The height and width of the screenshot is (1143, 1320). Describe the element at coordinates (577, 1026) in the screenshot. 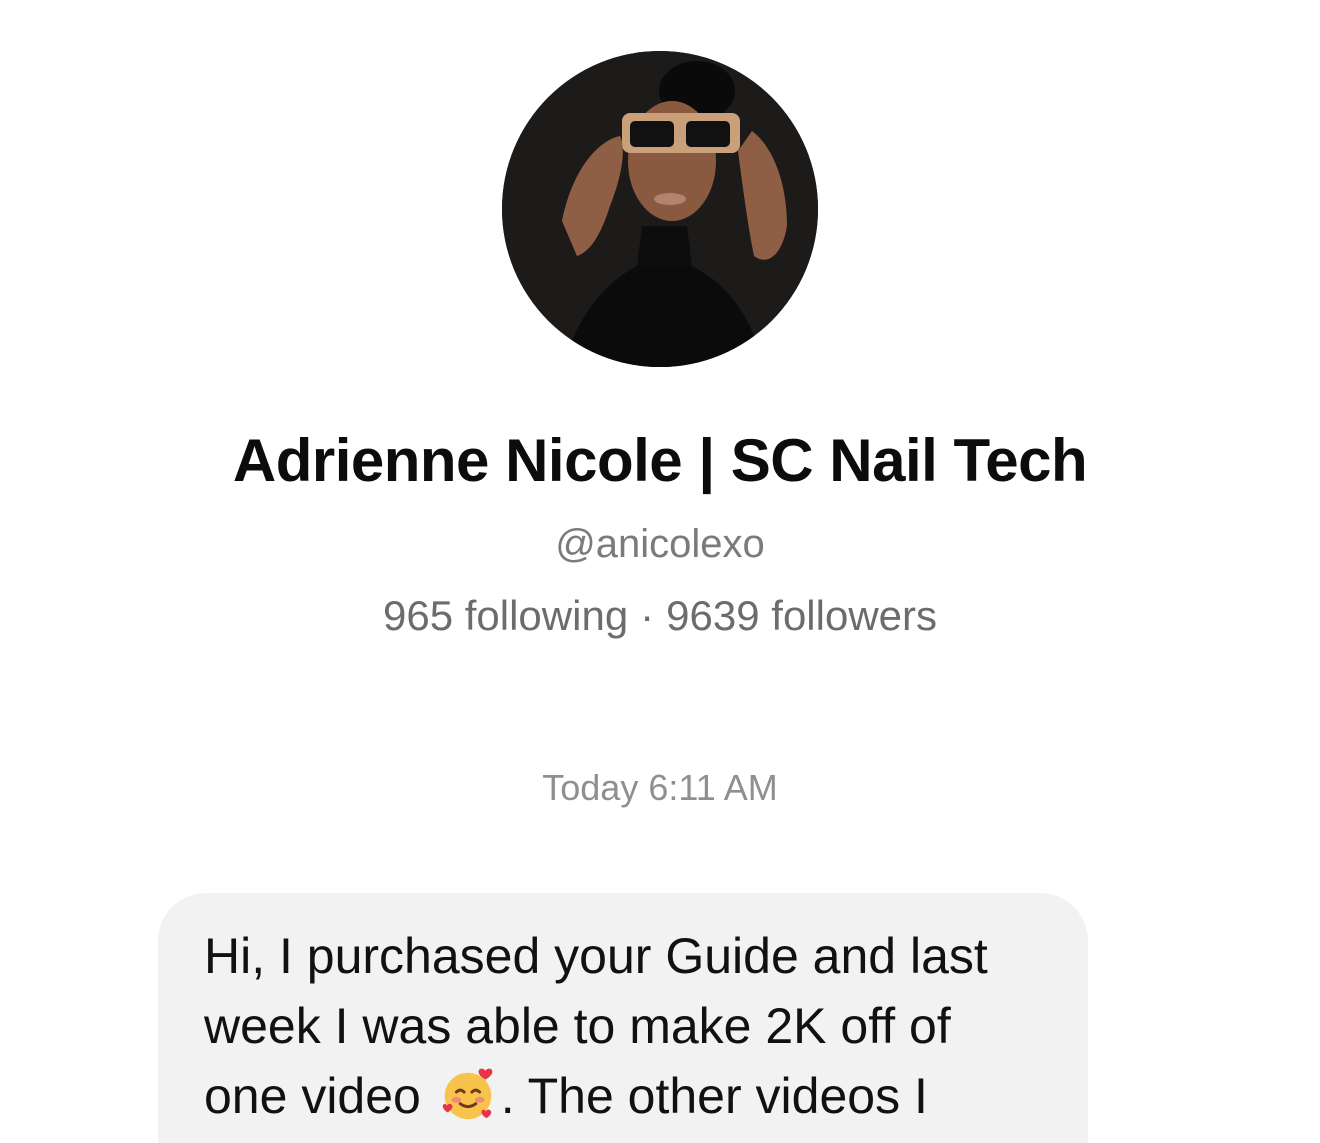

I see `message-line: week I was able to make 2K off of` at that location.